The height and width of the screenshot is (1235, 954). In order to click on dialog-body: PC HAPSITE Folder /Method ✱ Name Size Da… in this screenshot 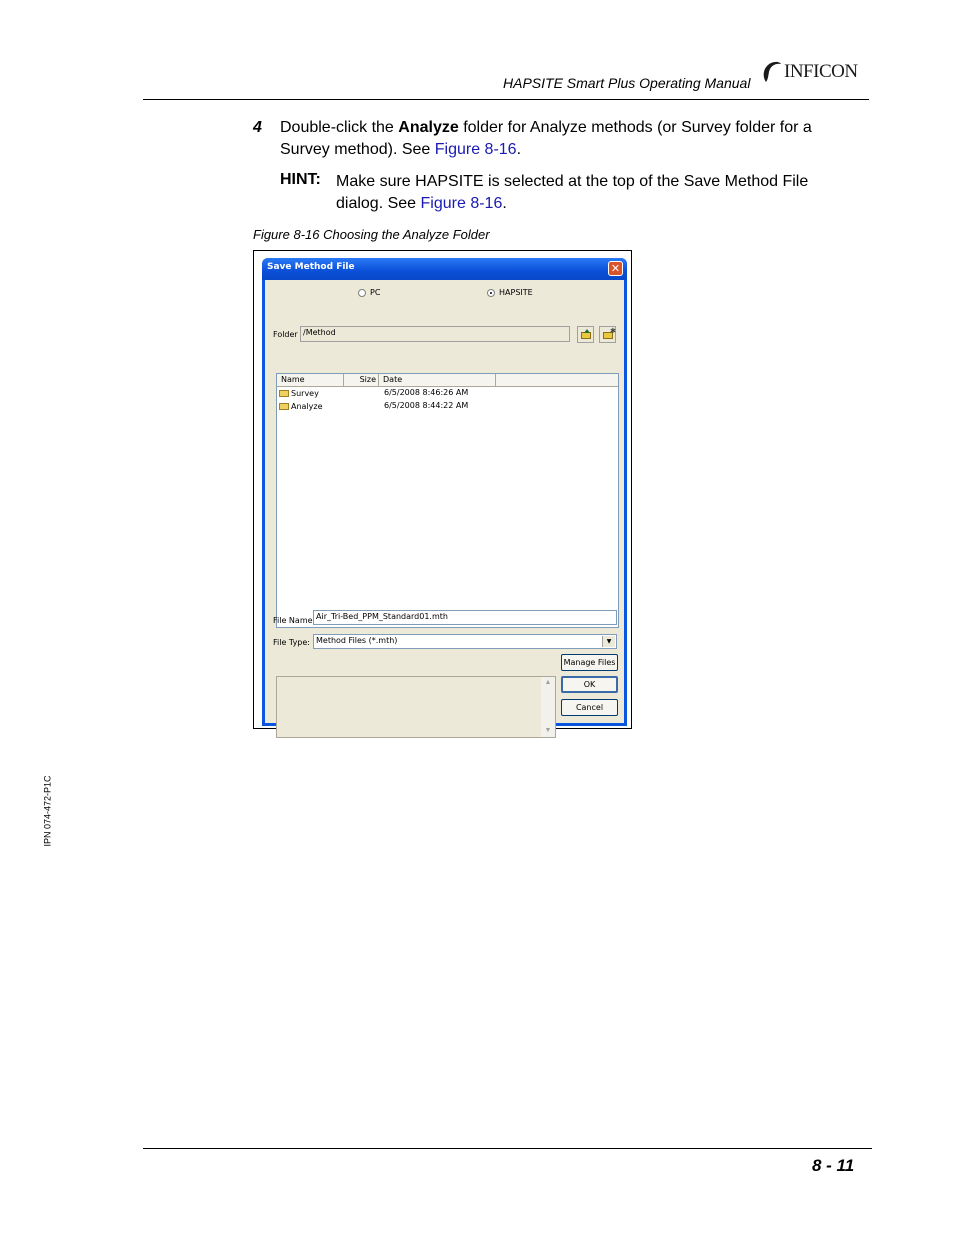, I will do `click(444, 509)`.